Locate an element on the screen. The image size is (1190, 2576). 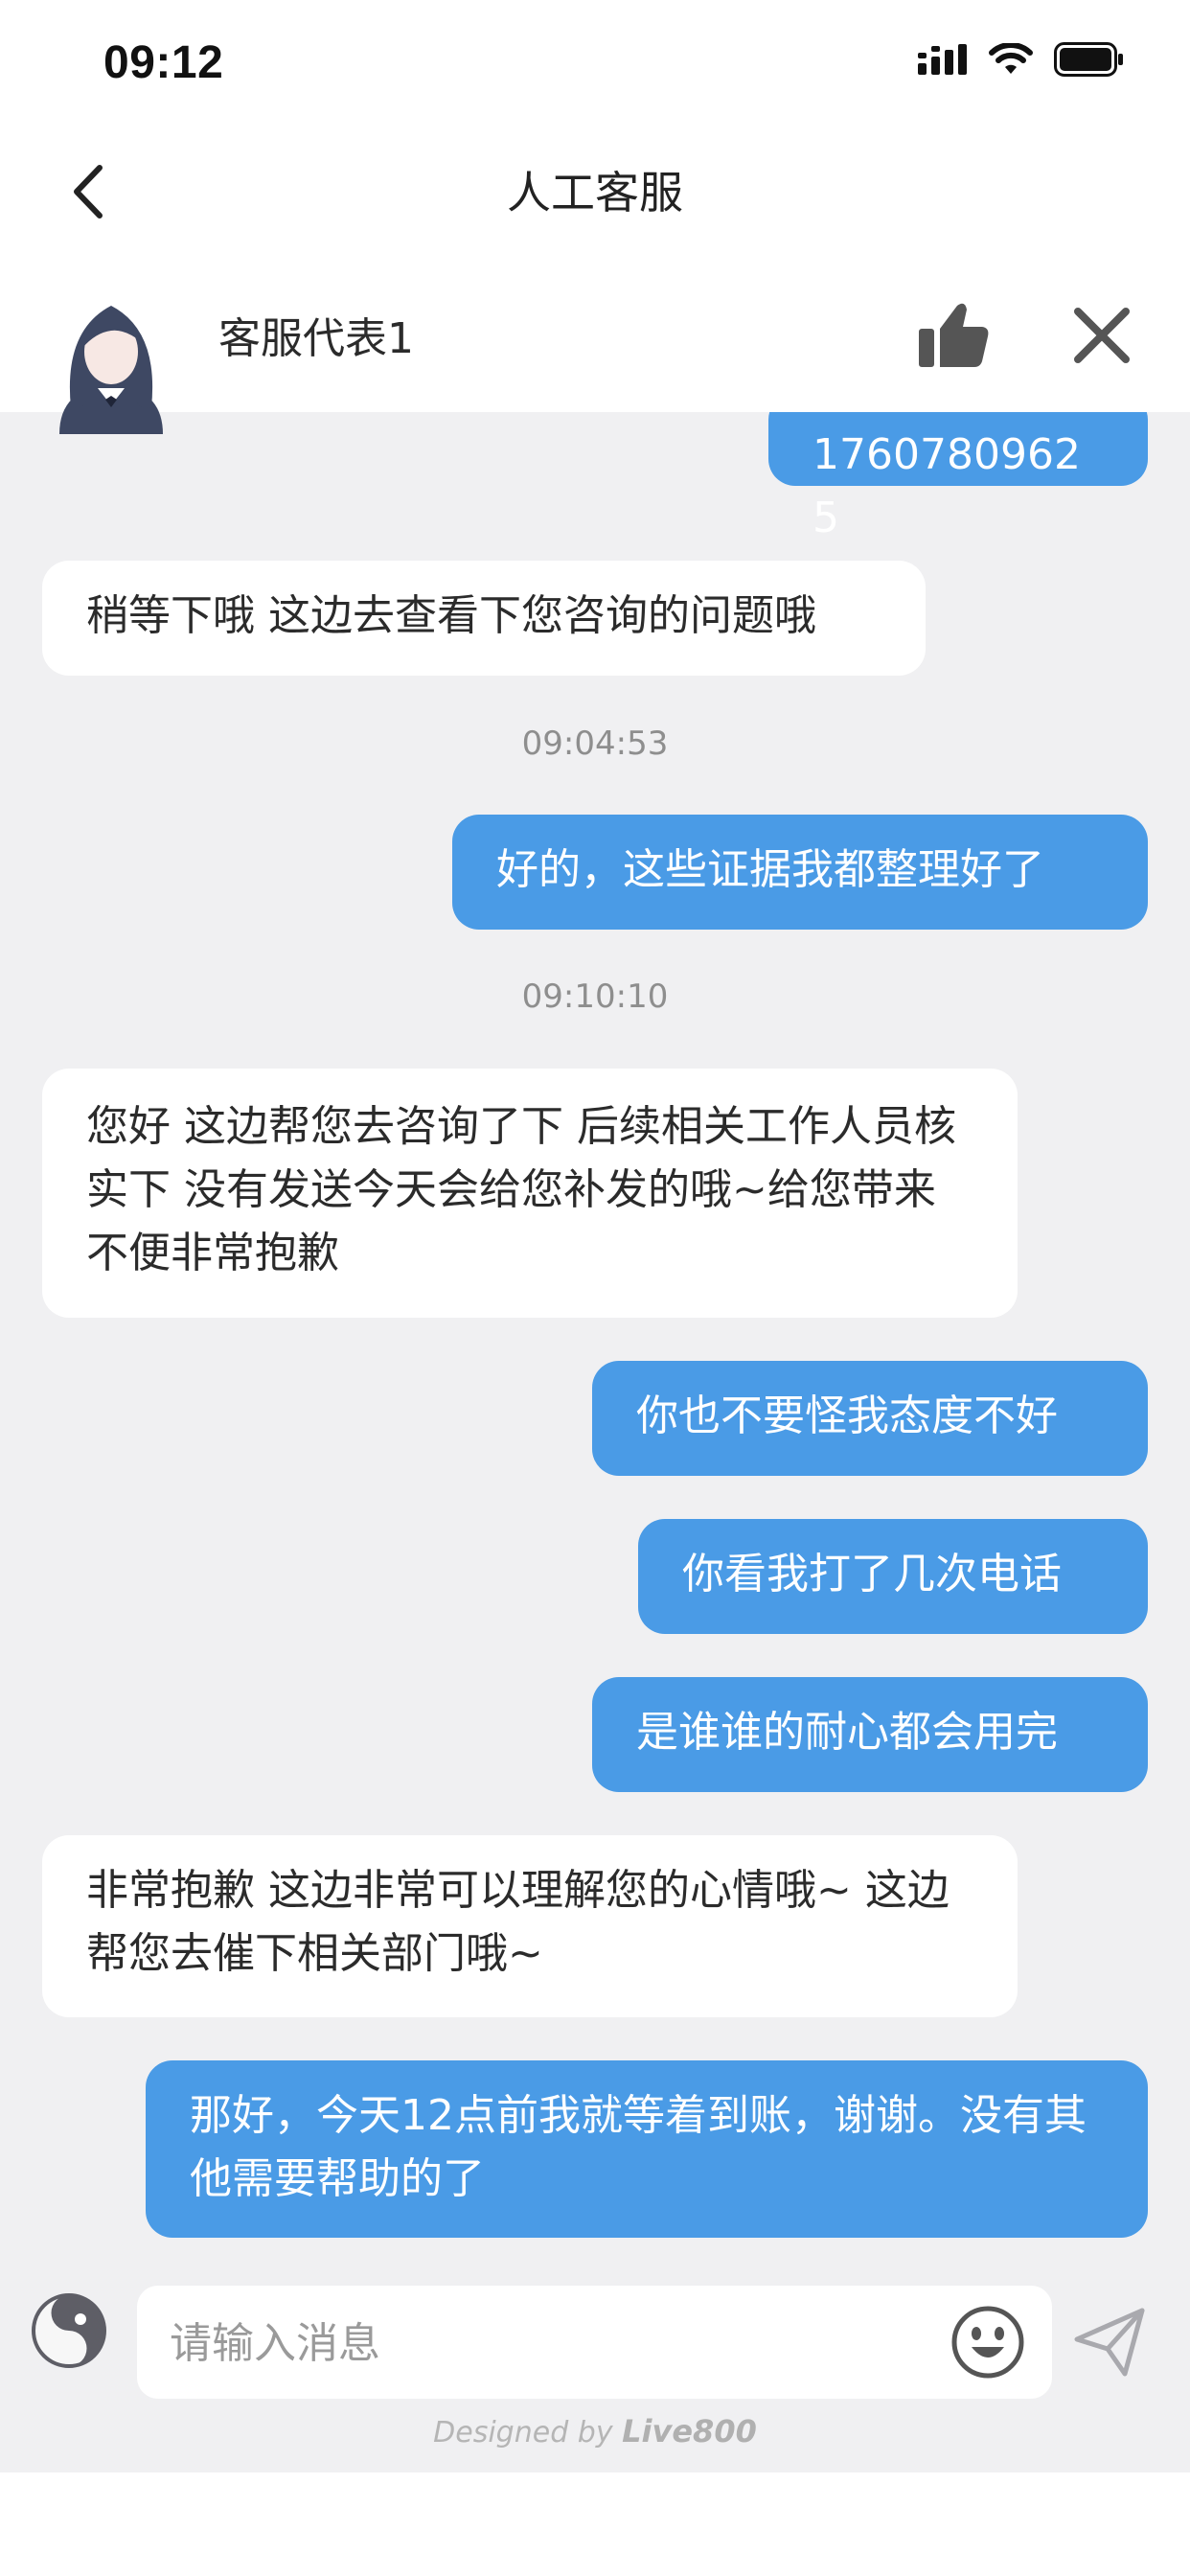
thumbs-up-icon is located at coordinates (954, 335).